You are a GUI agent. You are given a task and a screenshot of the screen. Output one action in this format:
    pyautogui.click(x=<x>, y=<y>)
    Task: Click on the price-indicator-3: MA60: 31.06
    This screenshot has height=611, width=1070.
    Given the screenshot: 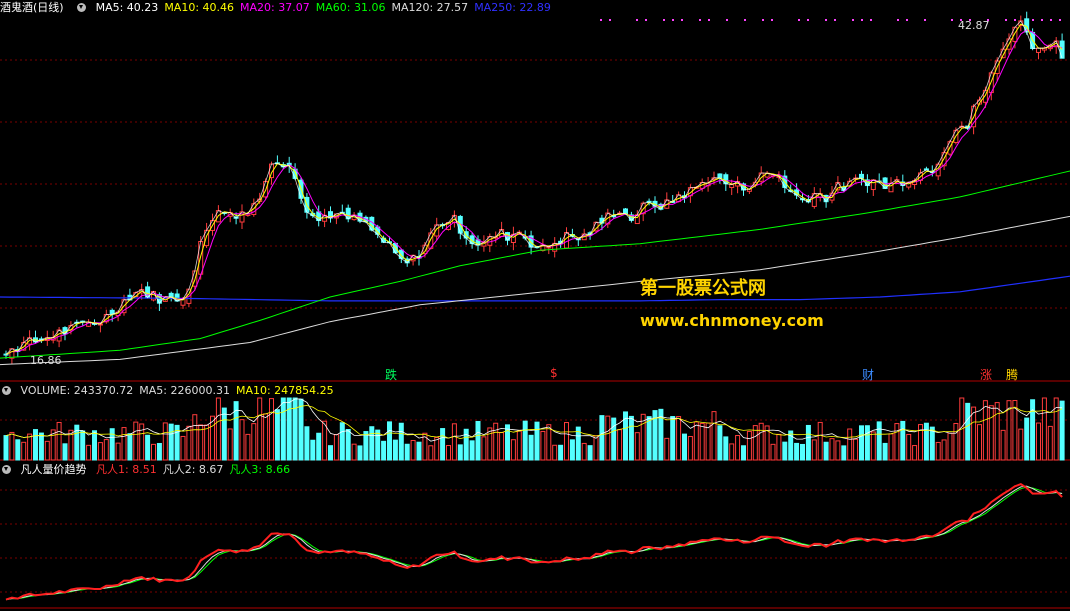 What is the action you would take?
    pyautogui.click(x=350, y=7)
    